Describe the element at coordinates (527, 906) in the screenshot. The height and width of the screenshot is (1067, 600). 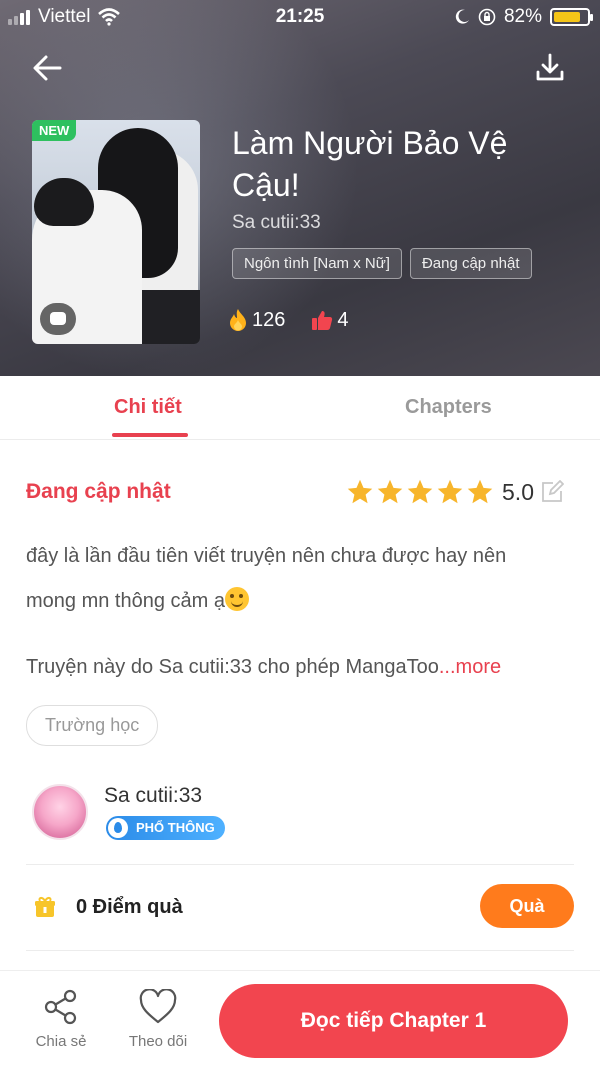
I see `gift-button: Quà` at that location.